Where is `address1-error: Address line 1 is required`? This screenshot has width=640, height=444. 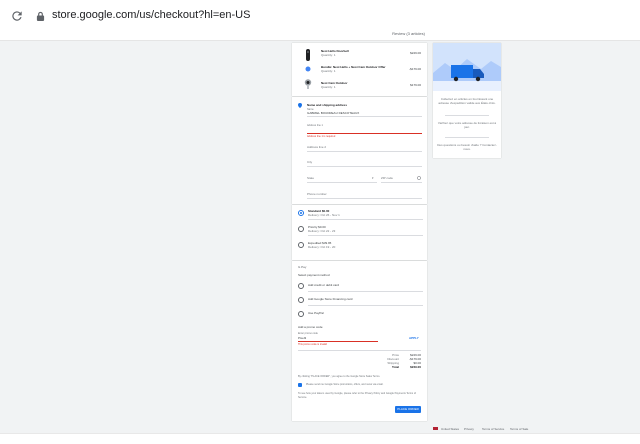 address1-error: Address line 1 is required is located at coordinates (321, 136).